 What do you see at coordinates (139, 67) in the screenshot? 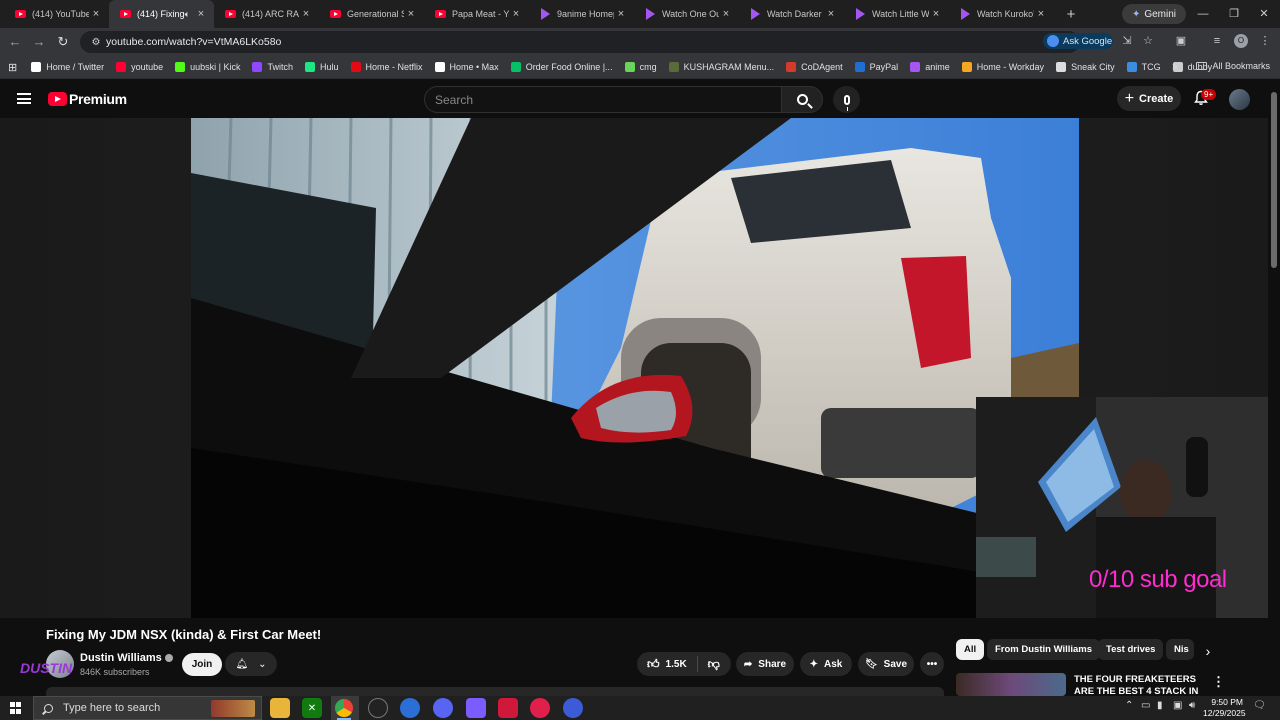
I see `bookmark-item: youtube` at bounding box center [139, 67].